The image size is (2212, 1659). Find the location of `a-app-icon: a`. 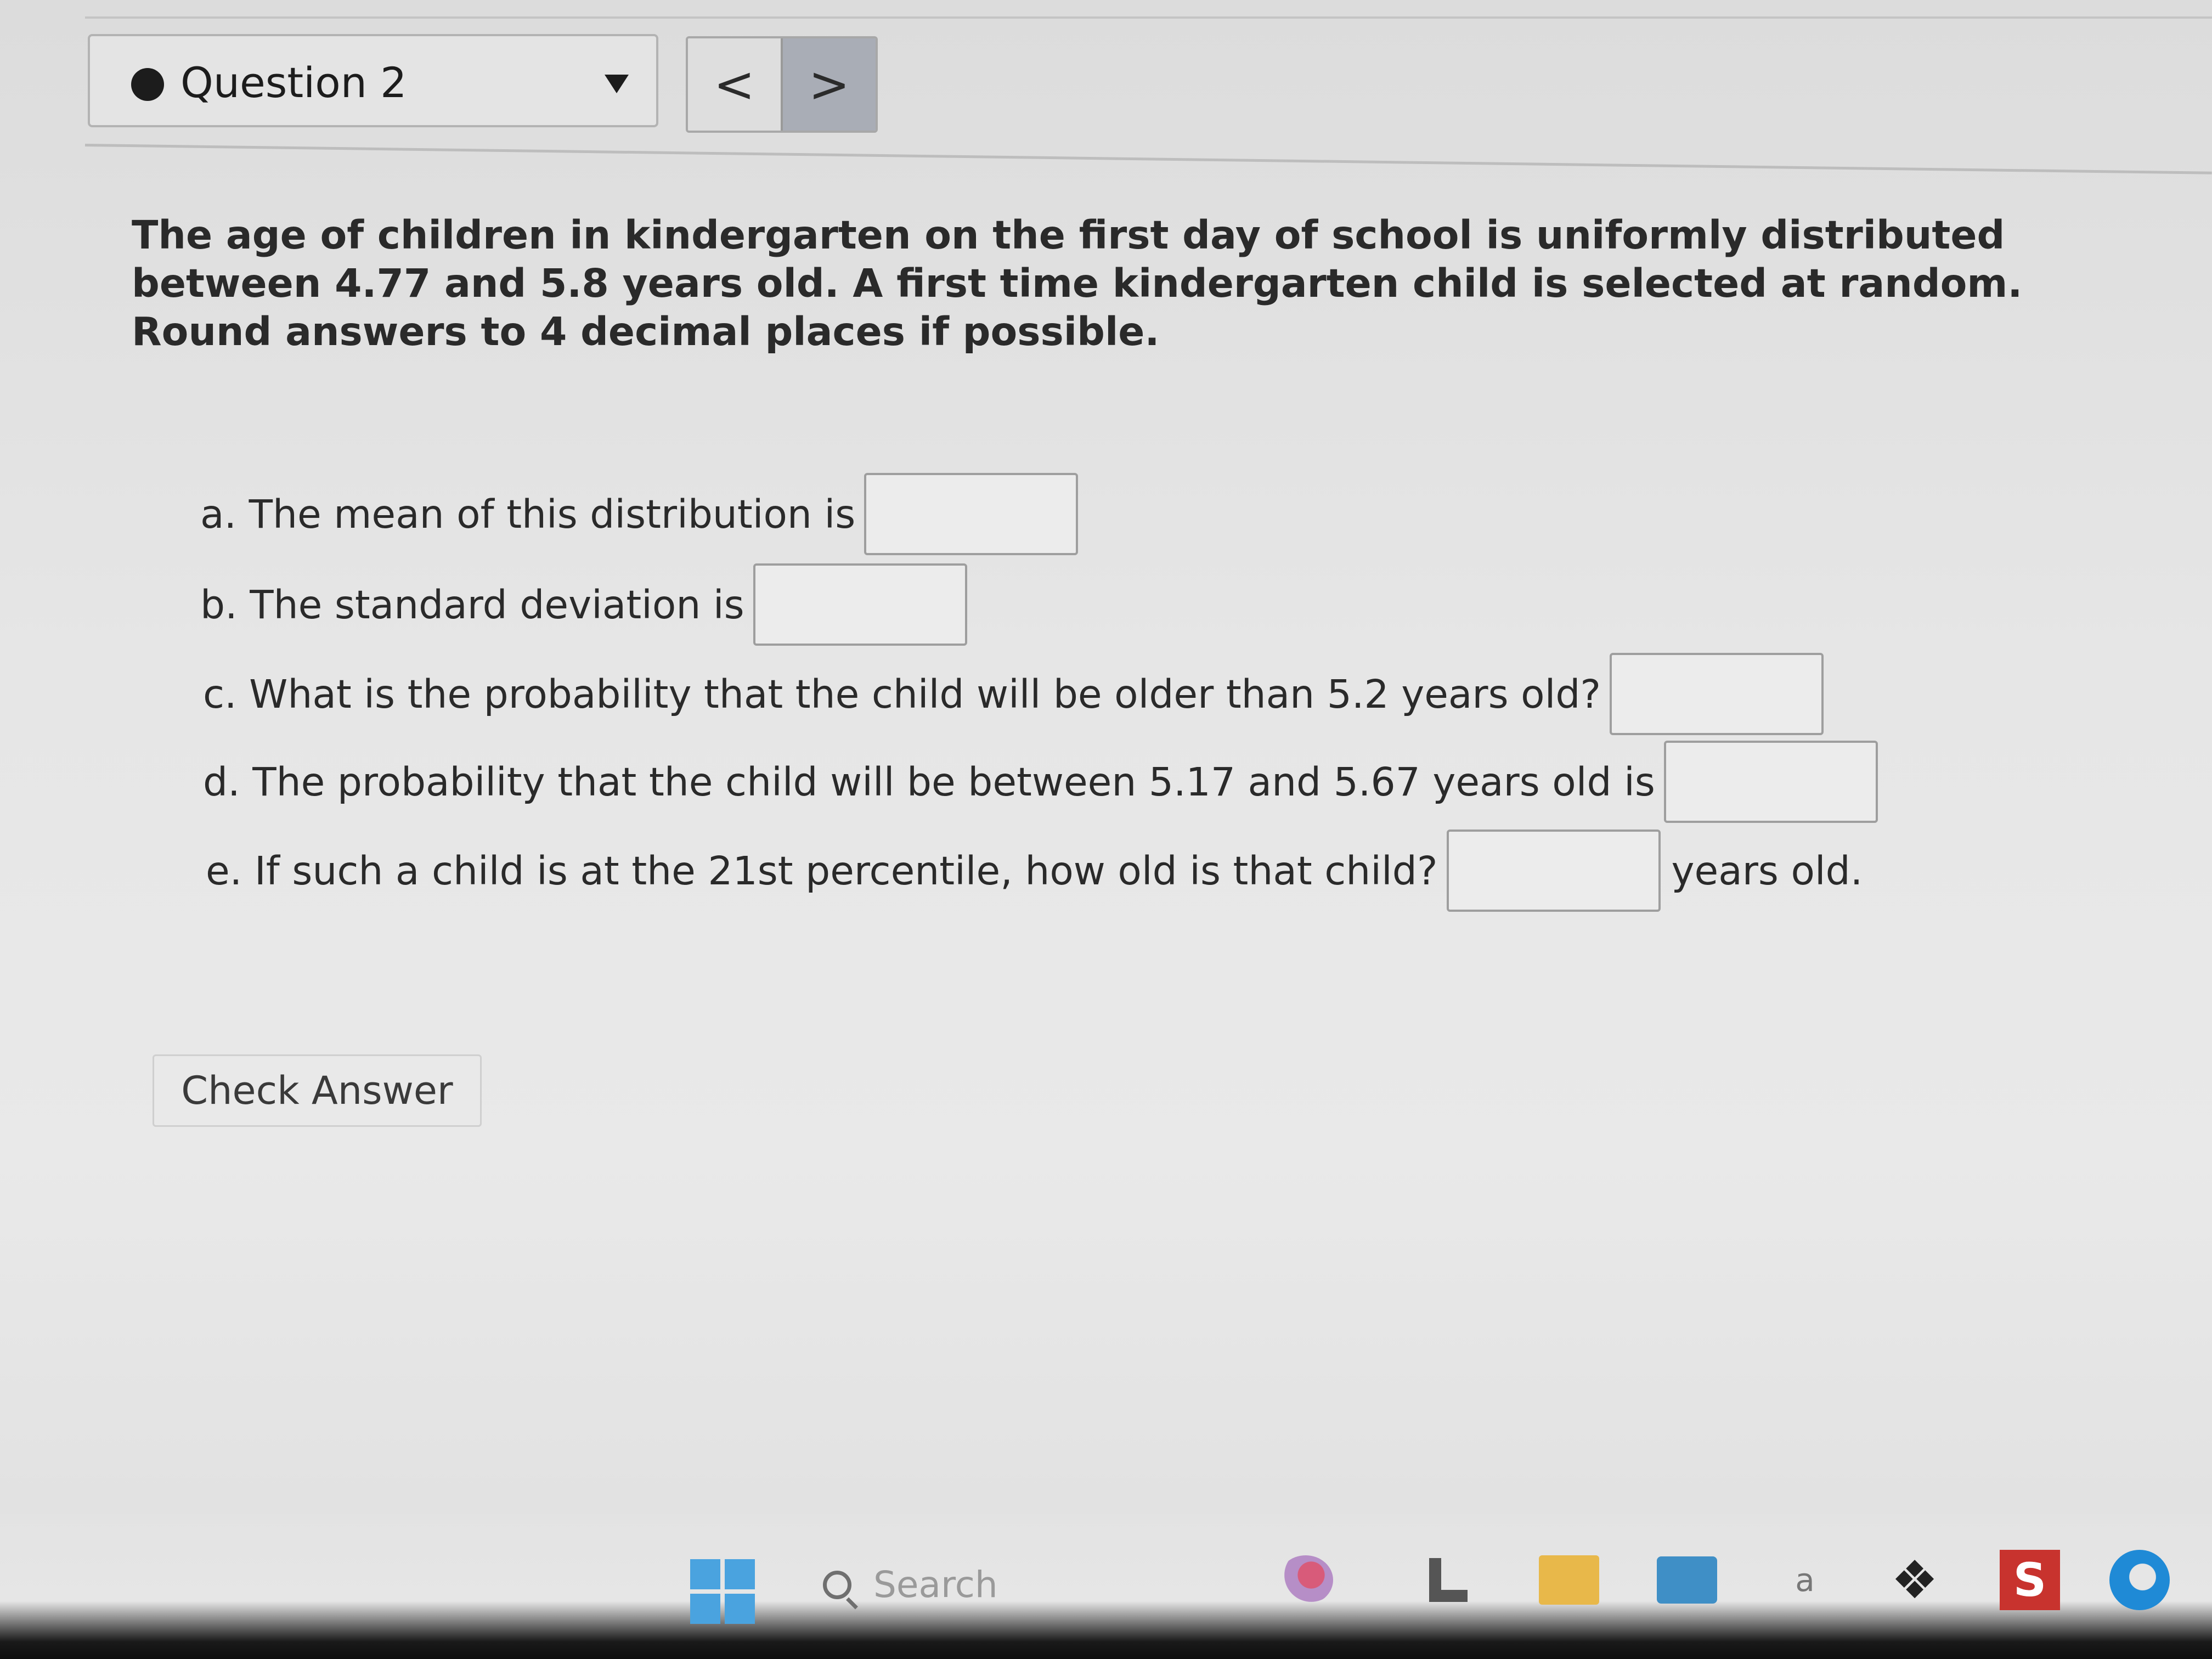

a-app-icon: a is located at coordinates (1805, 1580).